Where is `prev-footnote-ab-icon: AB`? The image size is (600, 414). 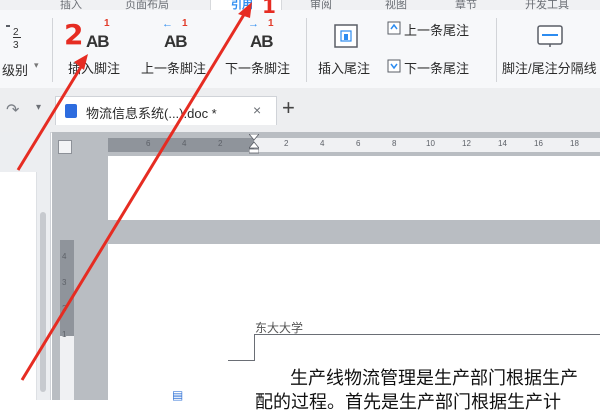
prev-footnote-ab-icon: AB is located at coordinates (176, 41).